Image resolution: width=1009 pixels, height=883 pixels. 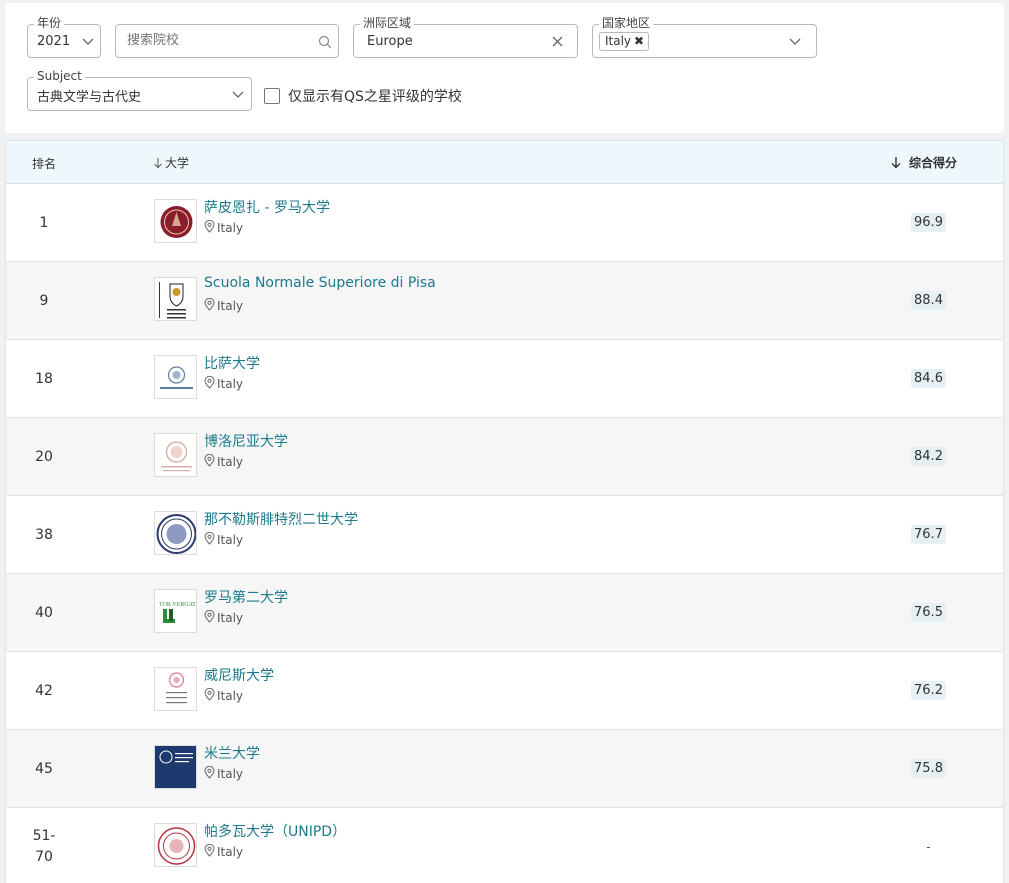 What do you see at coordinates (618, 41) in the screenshot?
I see `country-tag-label: Italy` at bounding box center [618, 41].